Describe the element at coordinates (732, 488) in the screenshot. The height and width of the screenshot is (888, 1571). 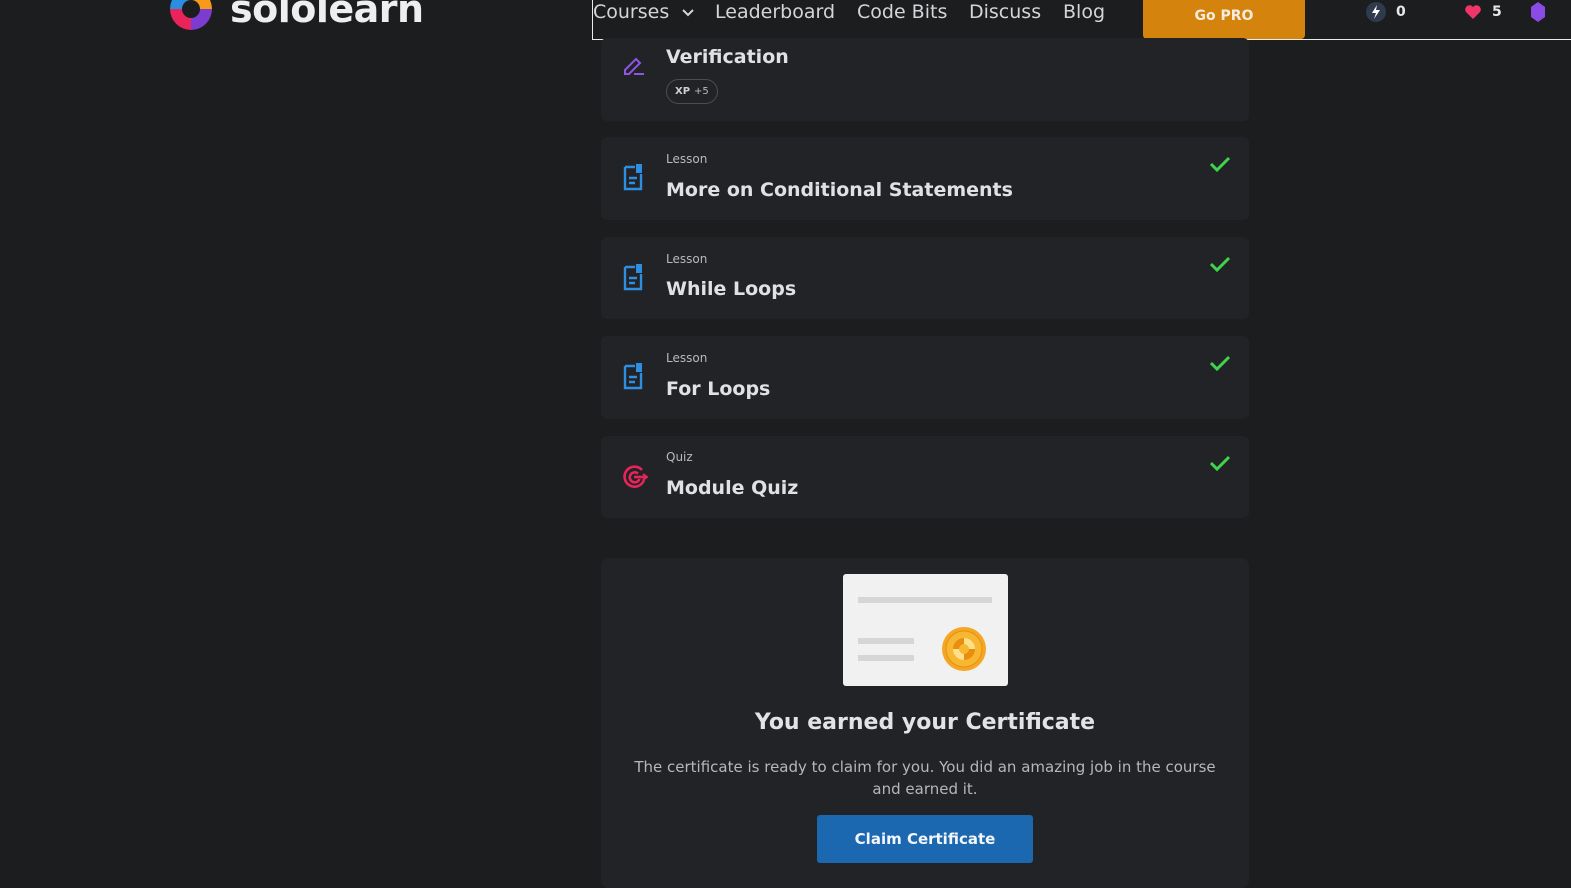
I see `item-title: Module Quiz` at that location.